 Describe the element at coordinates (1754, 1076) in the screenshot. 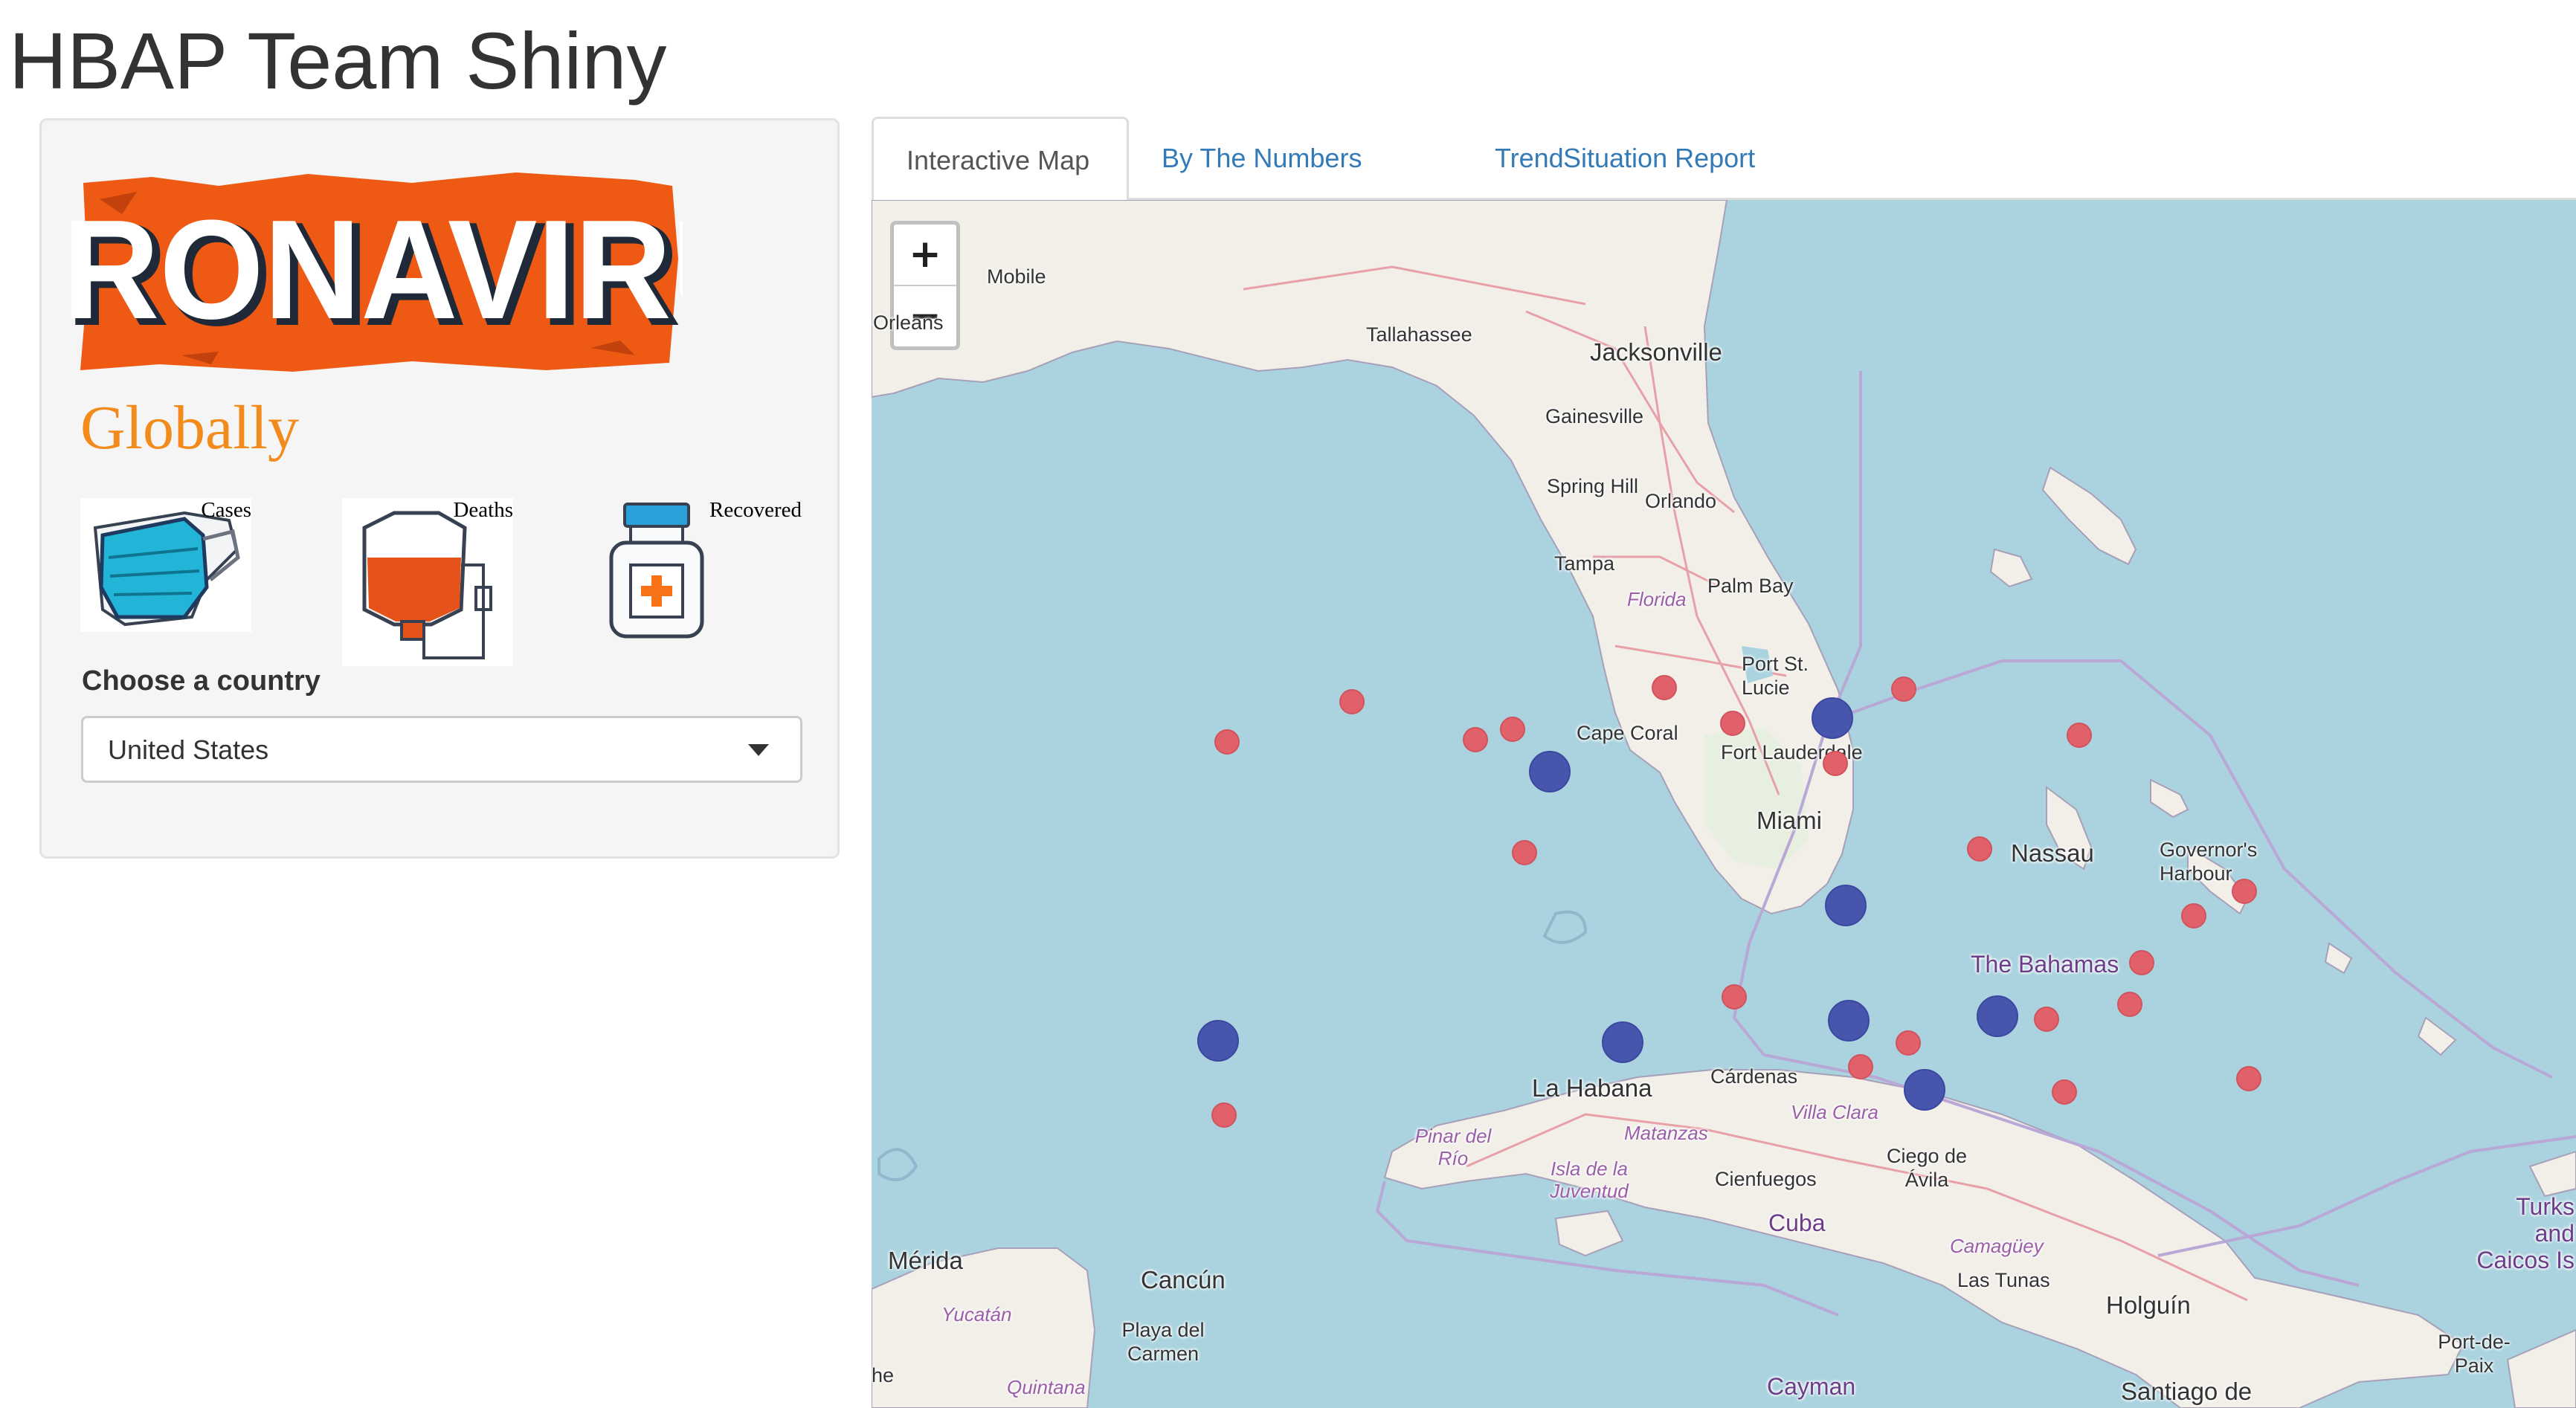

I see `place-label: Cárdenas` at that location.